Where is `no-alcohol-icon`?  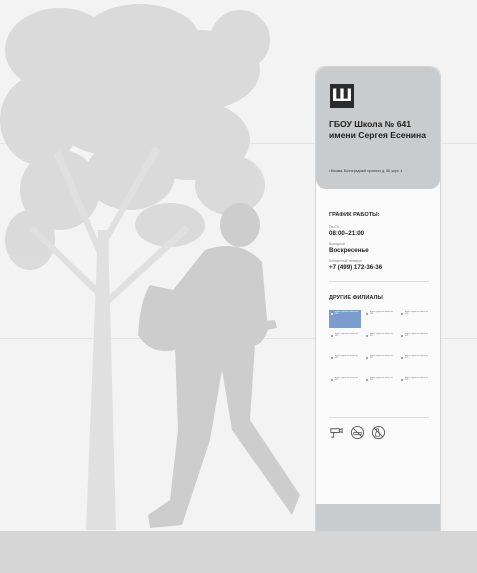 no-alcohol-icon is located at coordinates (378, 432).